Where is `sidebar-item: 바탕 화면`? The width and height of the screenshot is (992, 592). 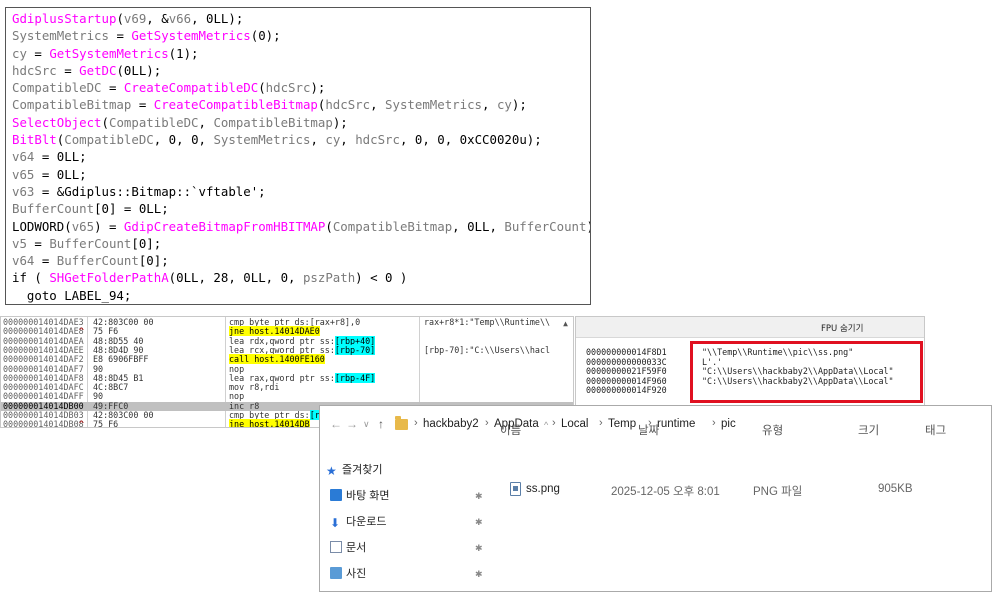
sidebar-item: 바탕 화면 is located at coordinates (360, 496).